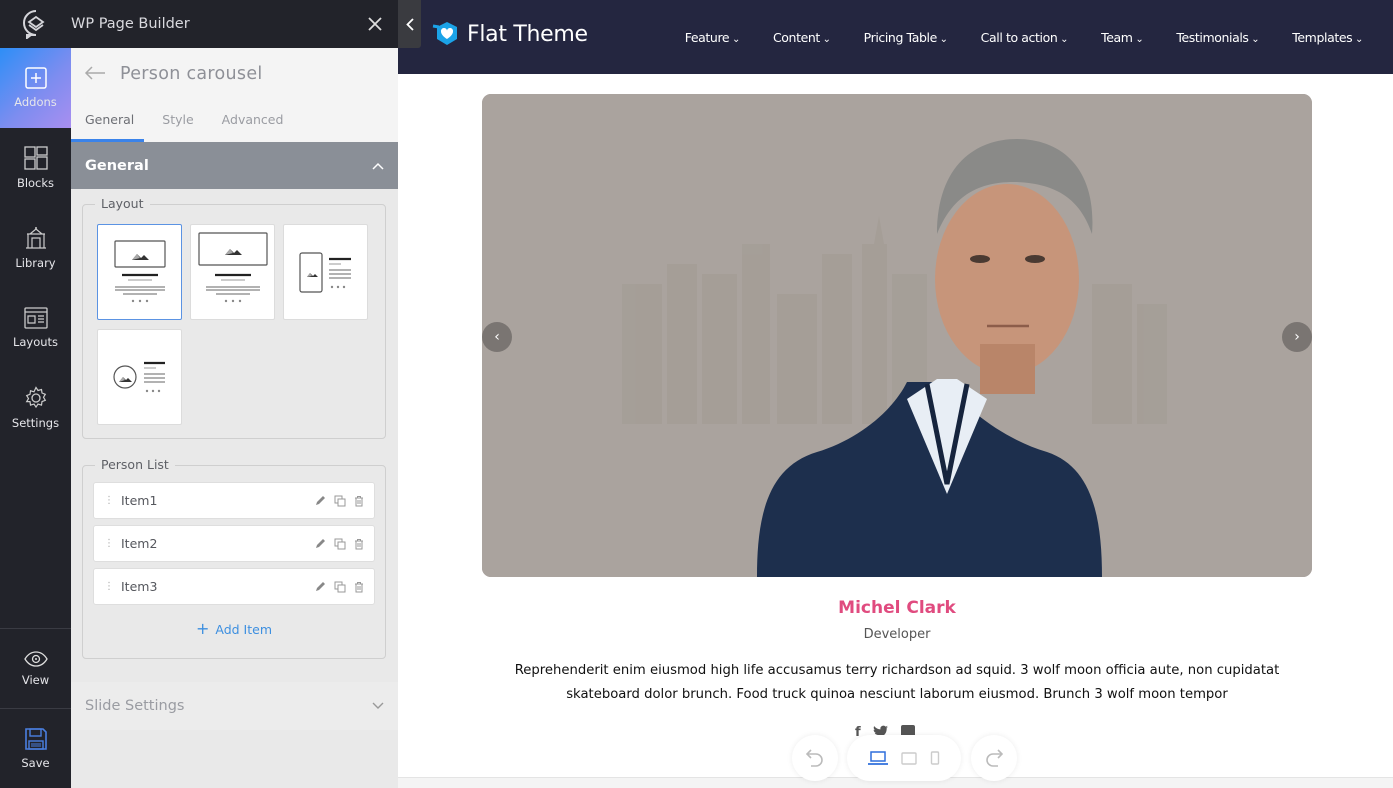 The width and height of the screenshot is (1393, 788). What do you see at coordinates (35, 318) in the screenshot?
I see `layout-icon` at bounding box center [35, 318].